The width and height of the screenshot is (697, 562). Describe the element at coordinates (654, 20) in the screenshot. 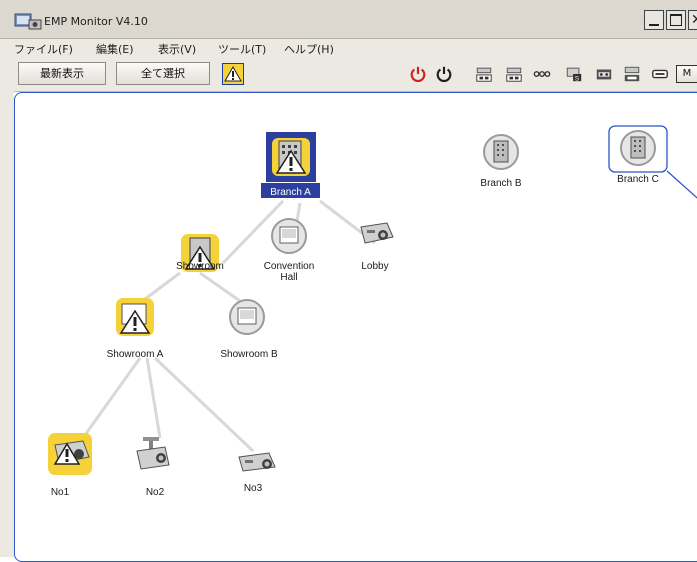

I see `minimize-button` at that location.